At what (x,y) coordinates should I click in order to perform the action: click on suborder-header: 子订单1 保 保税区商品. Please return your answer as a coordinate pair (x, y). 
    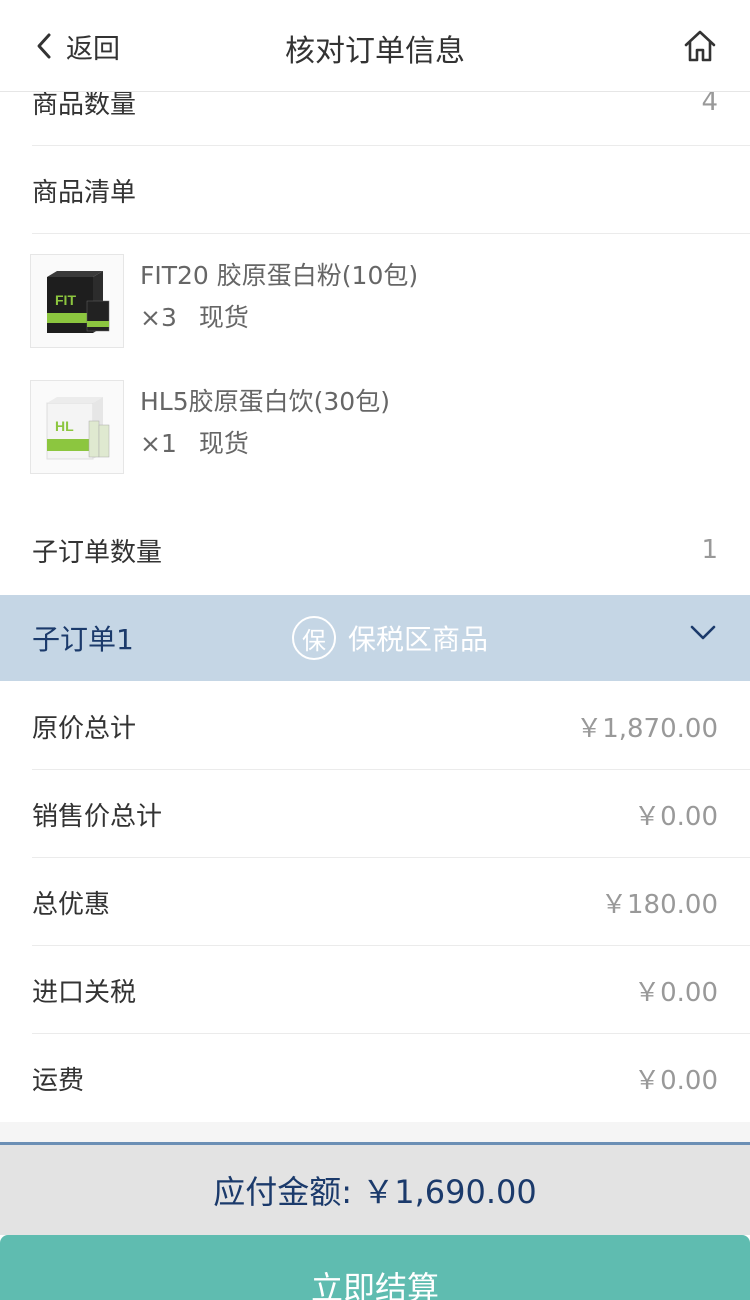
    Looking at the image, I should click on (375, 638).